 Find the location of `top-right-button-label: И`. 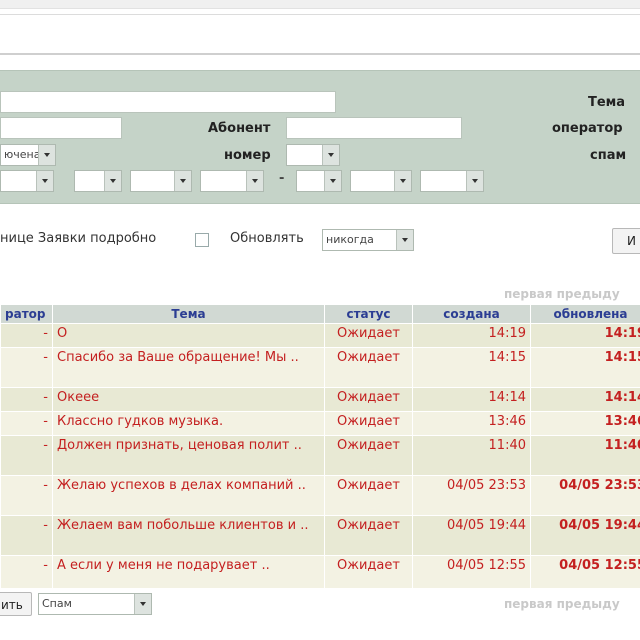

top-right-button-label: И is located at coordinates (631, 241).